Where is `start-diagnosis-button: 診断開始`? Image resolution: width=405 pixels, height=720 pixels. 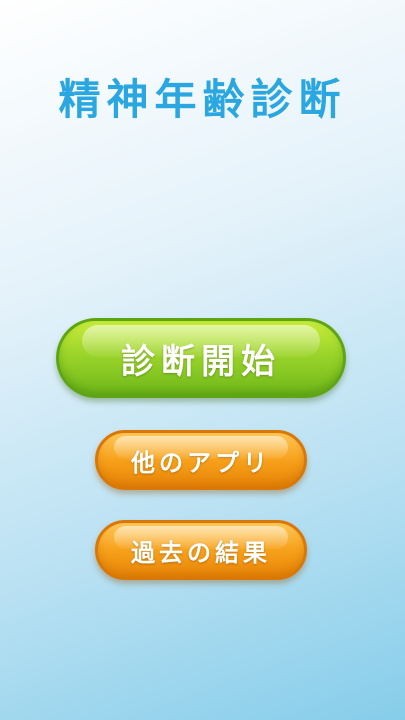
start-diagnosis-button: 診断開始 is located at coordinates (201, 358).